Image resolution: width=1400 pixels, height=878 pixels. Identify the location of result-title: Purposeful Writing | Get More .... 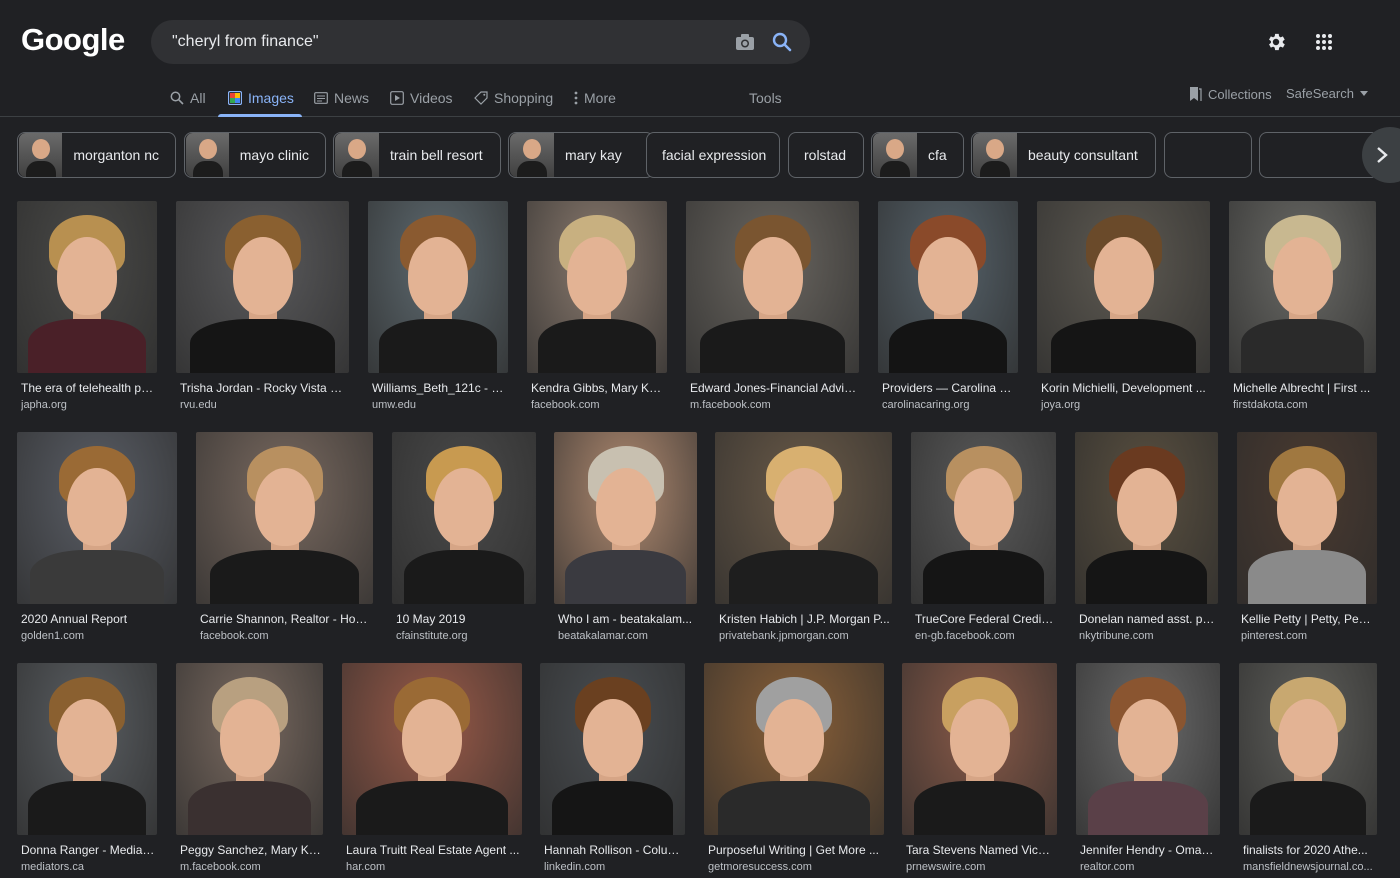
(795, 850).